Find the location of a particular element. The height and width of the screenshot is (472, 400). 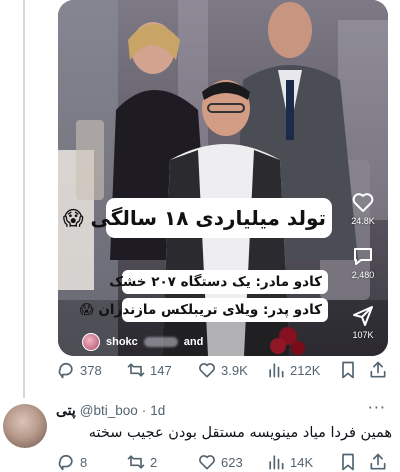

reply-count: 378 is located at coordinates (91, 370).